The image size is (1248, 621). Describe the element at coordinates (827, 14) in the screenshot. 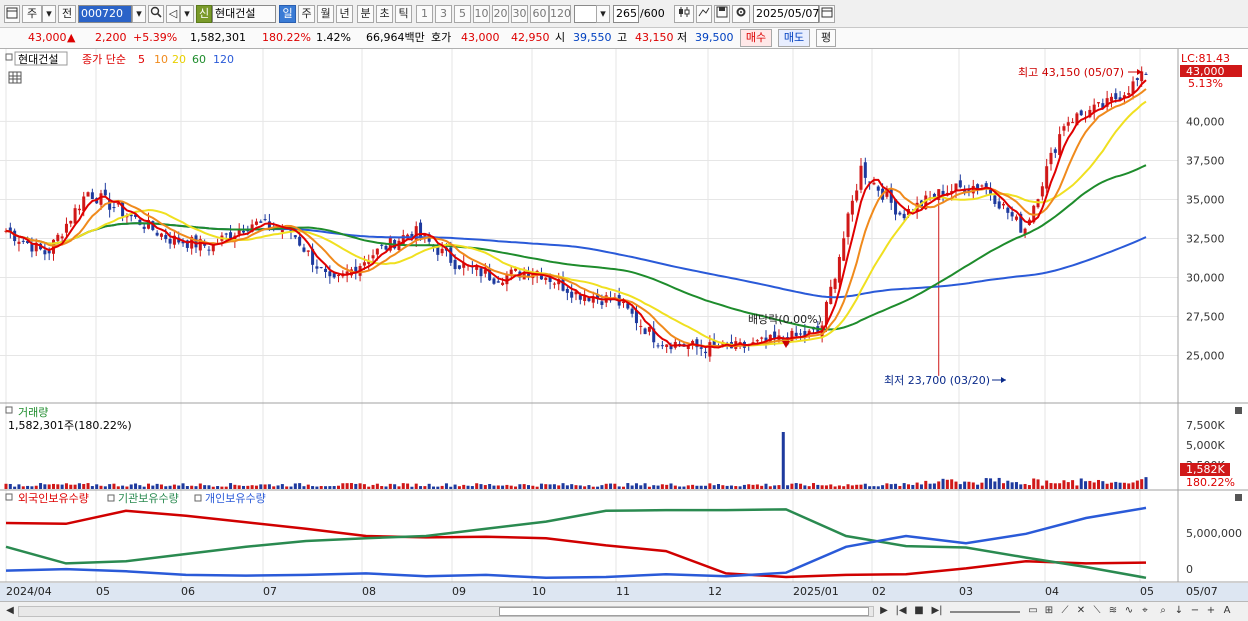

I see `calendar-icon` at that location.